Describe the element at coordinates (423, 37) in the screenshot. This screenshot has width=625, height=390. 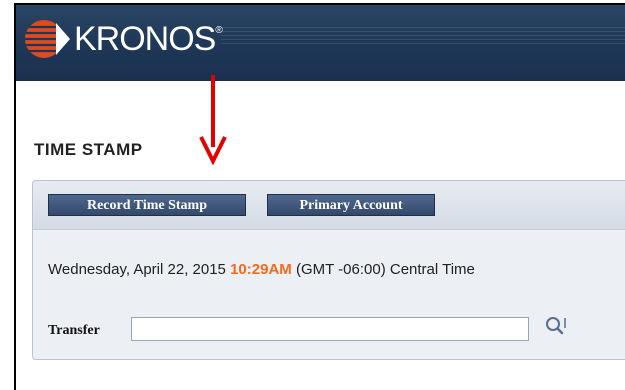
I see `header-decoration` at that location.